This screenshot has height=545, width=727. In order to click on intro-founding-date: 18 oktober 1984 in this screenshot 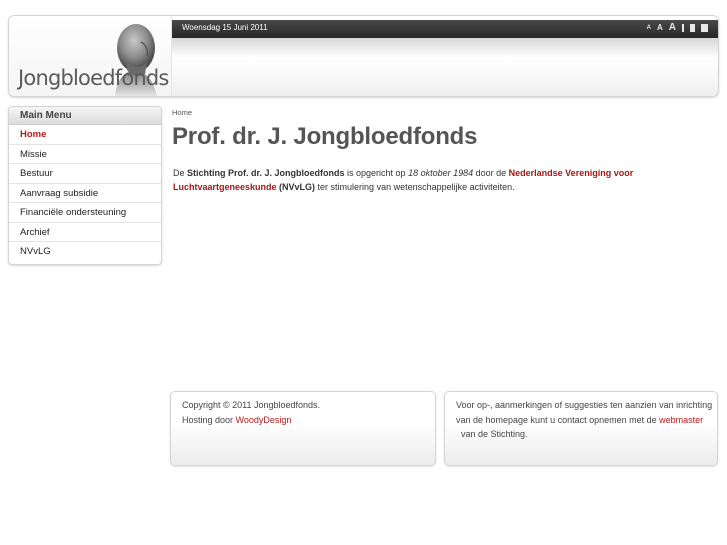, I will do `click(441, 173)`.